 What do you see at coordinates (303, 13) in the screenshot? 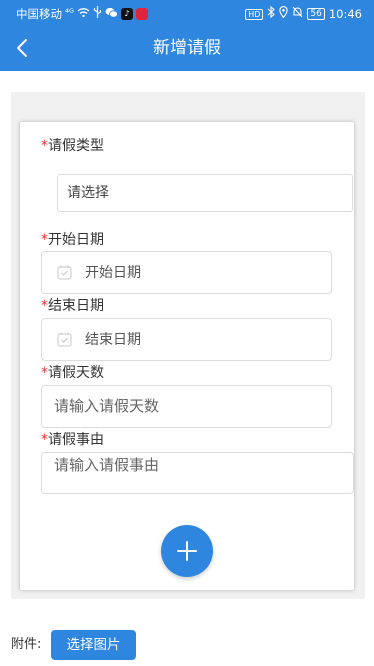
I see `status-right: HD 56 10:46` at bounding box center [303, 13].